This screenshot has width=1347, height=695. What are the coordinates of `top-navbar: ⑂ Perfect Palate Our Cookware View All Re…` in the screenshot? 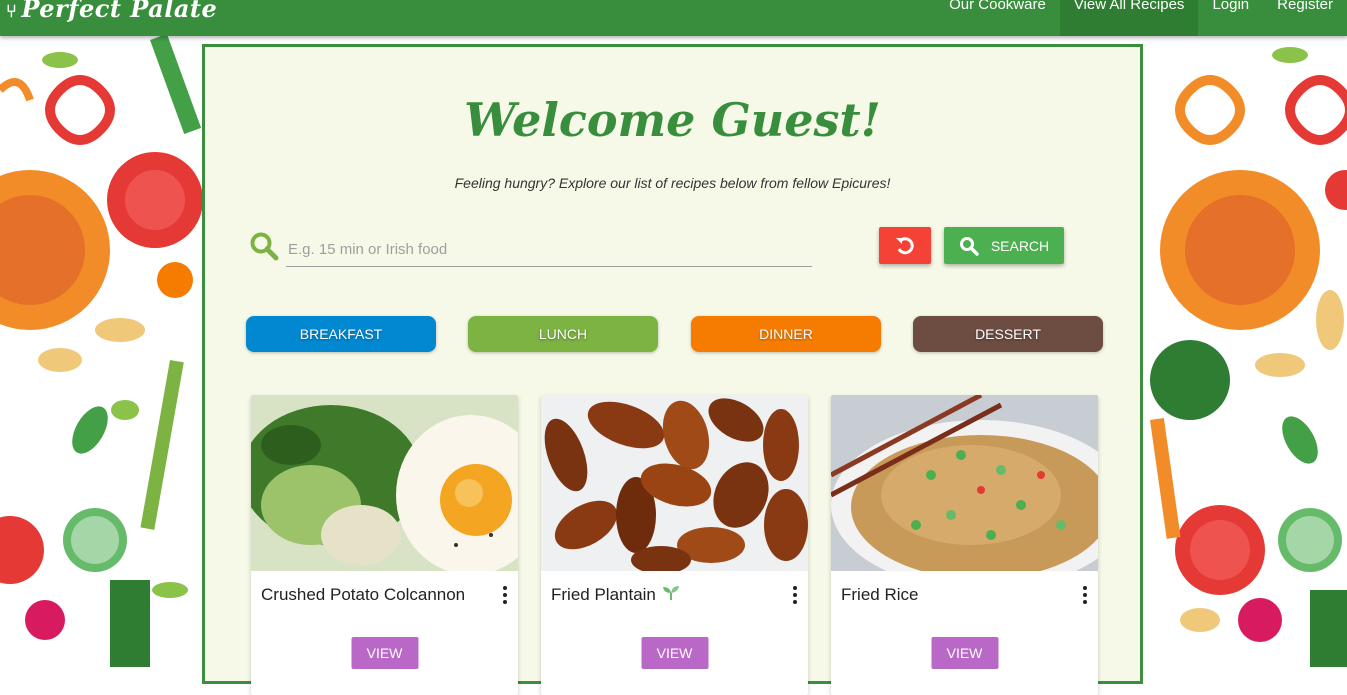 It's located at (673, 18).